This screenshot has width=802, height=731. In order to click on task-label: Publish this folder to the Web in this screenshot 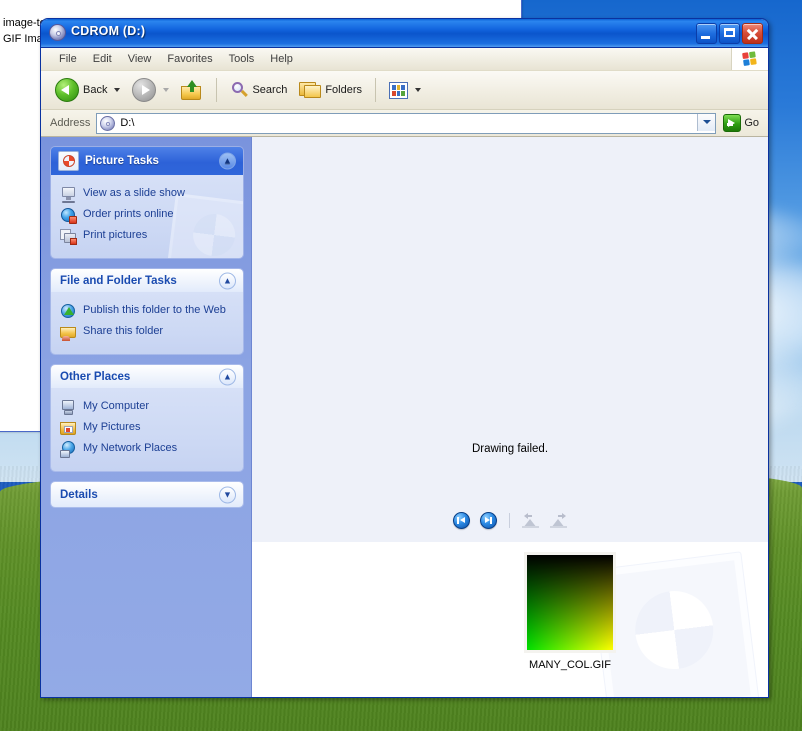, I will do `click(154, 310)`.